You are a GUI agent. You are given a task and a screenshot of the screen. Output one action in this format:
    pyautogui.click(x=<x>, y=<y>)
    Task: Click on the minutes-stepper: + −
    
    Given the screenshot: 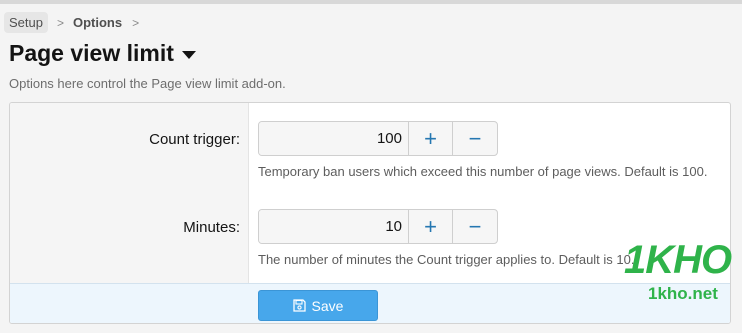 What is the action you would take?
    pyautogui.click(x=378, y=226)
    